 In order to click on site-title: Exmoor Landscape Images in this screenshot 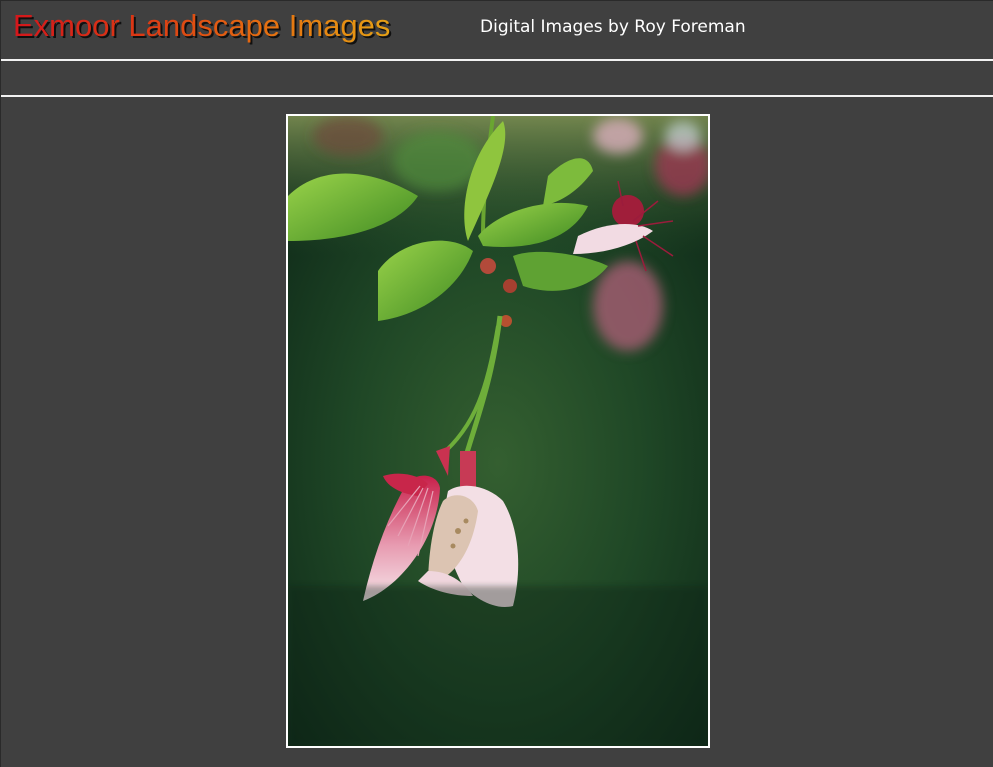, I will do `click(201, 26)`.